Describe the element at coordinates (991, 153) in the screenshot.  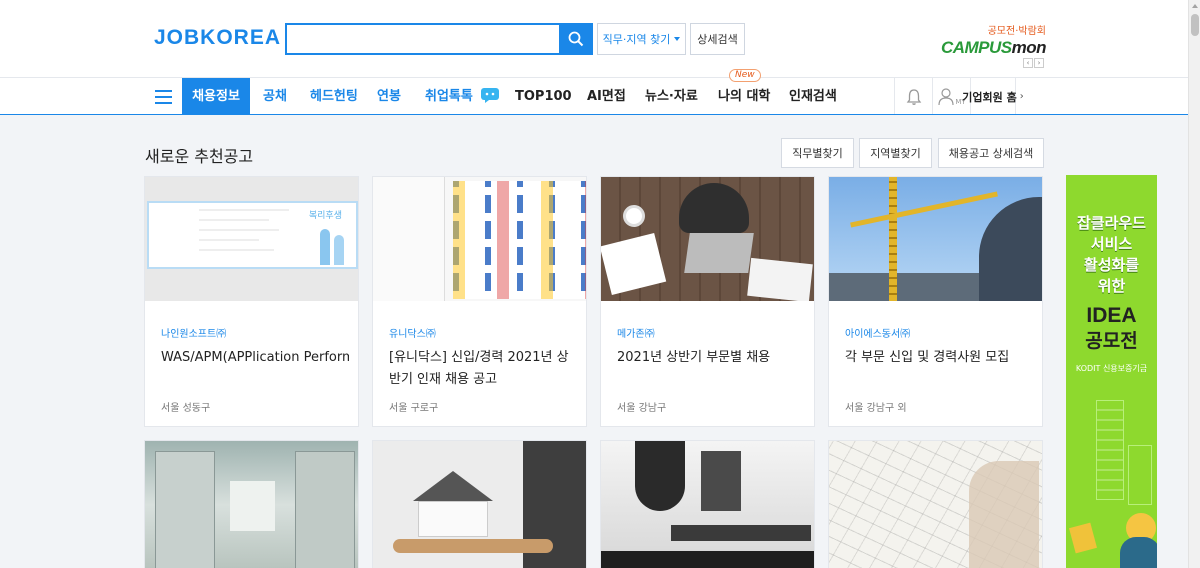
I see `detail-recruit-search-button: 채용공고 상세검색` at that location.